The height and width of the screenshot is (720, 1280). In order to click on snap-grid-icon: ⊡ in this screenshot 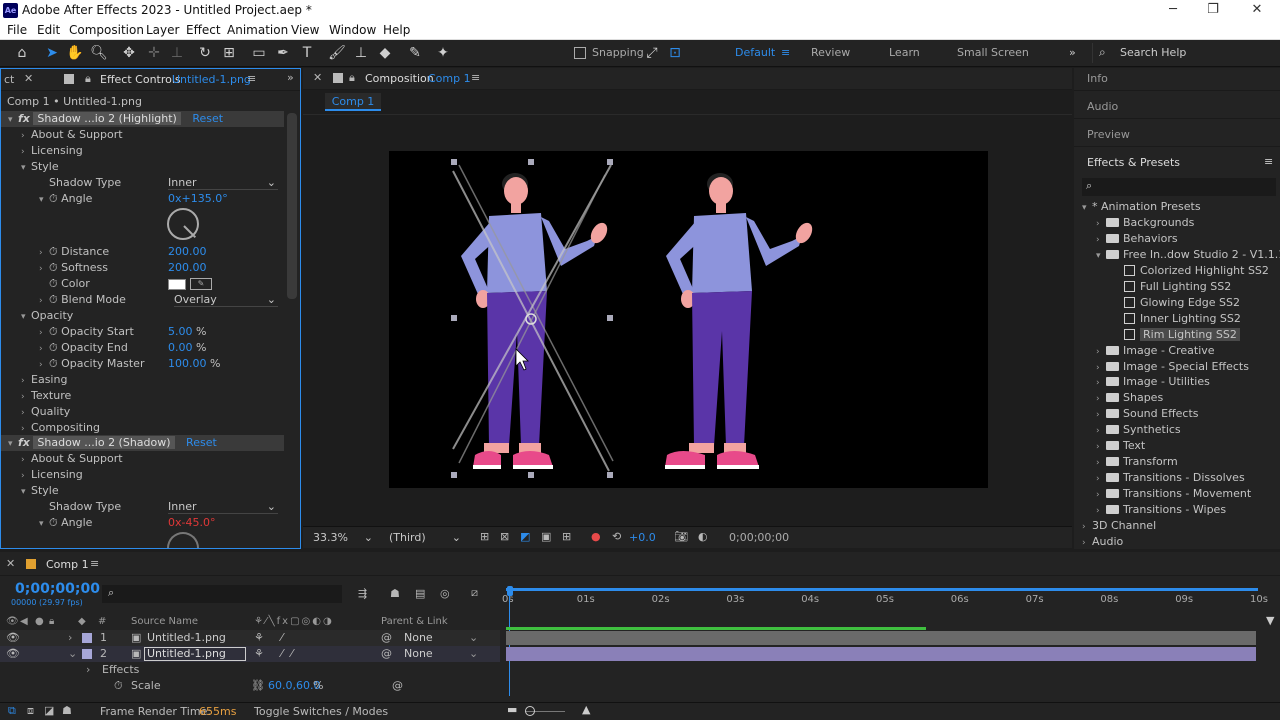, I will do `click(675, 53)`.